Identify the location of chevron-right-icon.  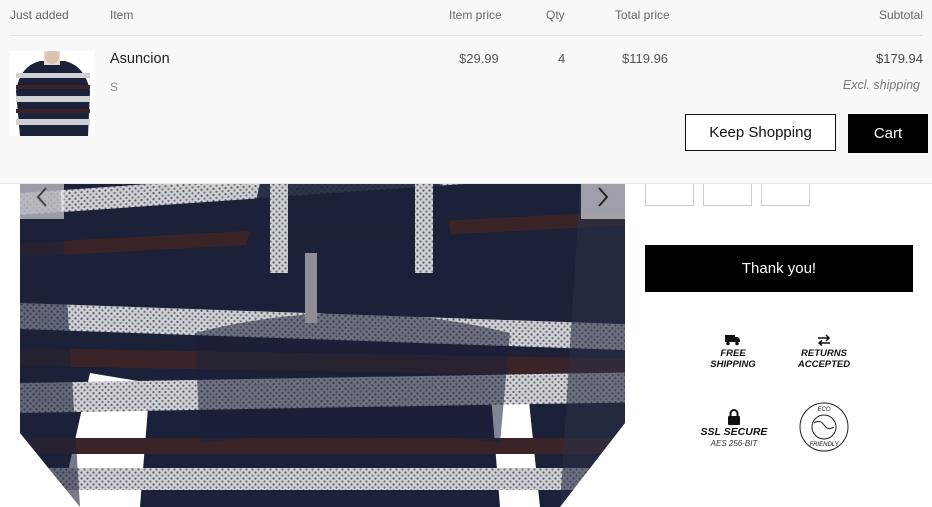
(603, 197).